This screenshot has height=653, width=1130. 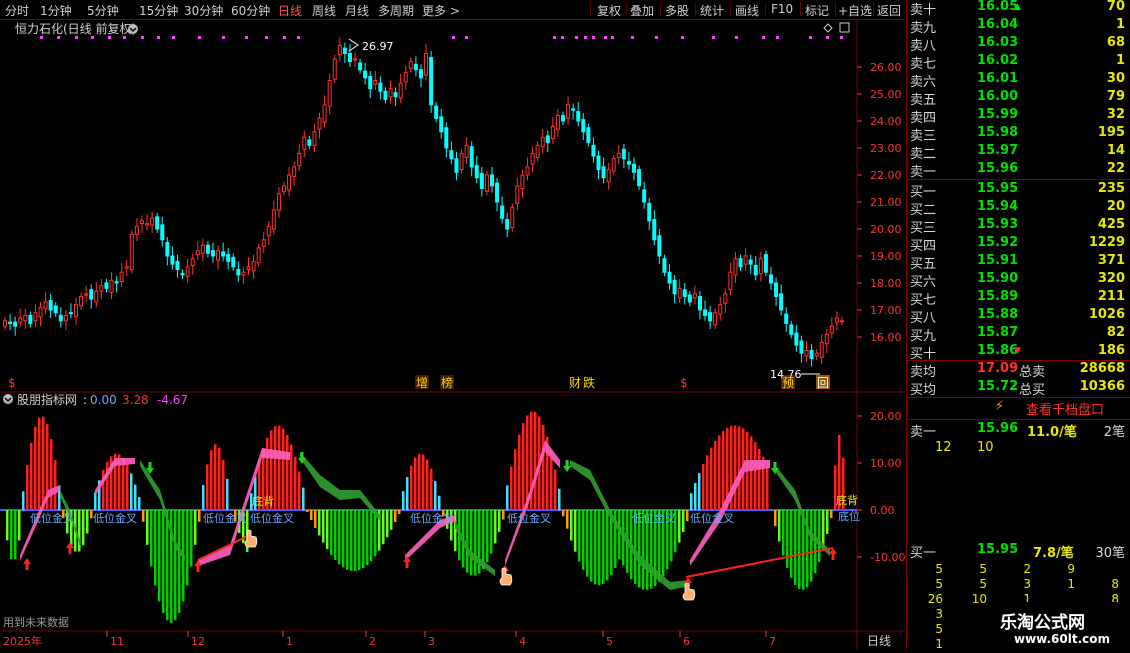 What do you see at coordinates (422, 383) in the screenshot?
I see `event-marker: 增` at bounding box center [422, 383].